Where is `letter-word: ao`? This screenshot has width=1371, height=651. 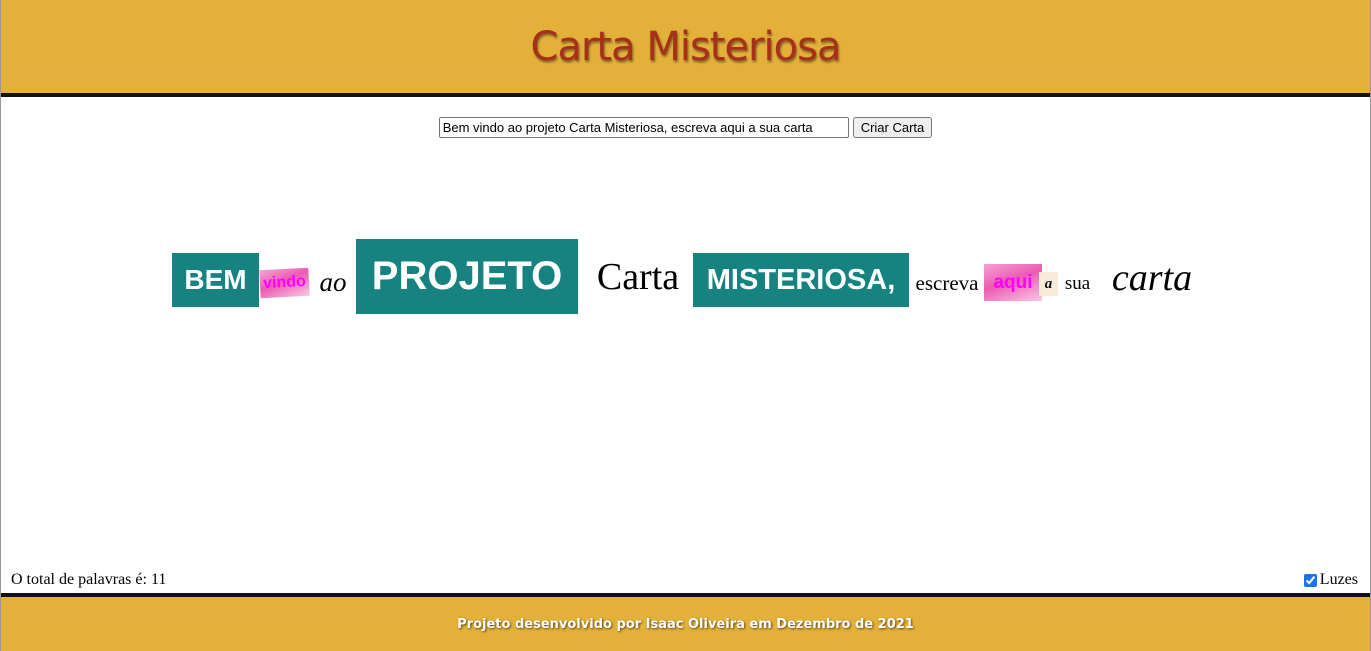
letter-word: ao is located at coordinates (333, 281).